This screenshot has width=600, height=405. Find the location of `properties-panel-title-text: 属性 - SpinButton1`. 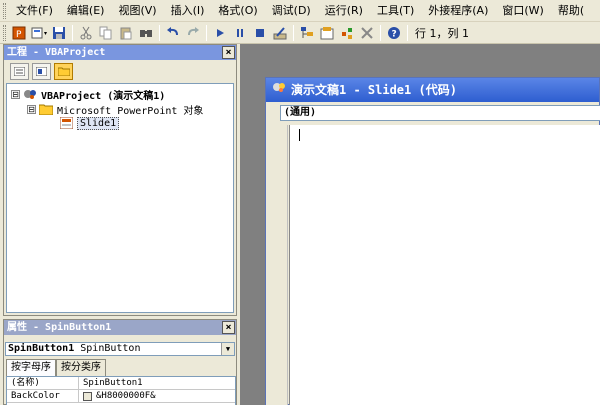

properties-panel-title-text: 属性 - SpinButton1 is located at coordinates (59, 327).